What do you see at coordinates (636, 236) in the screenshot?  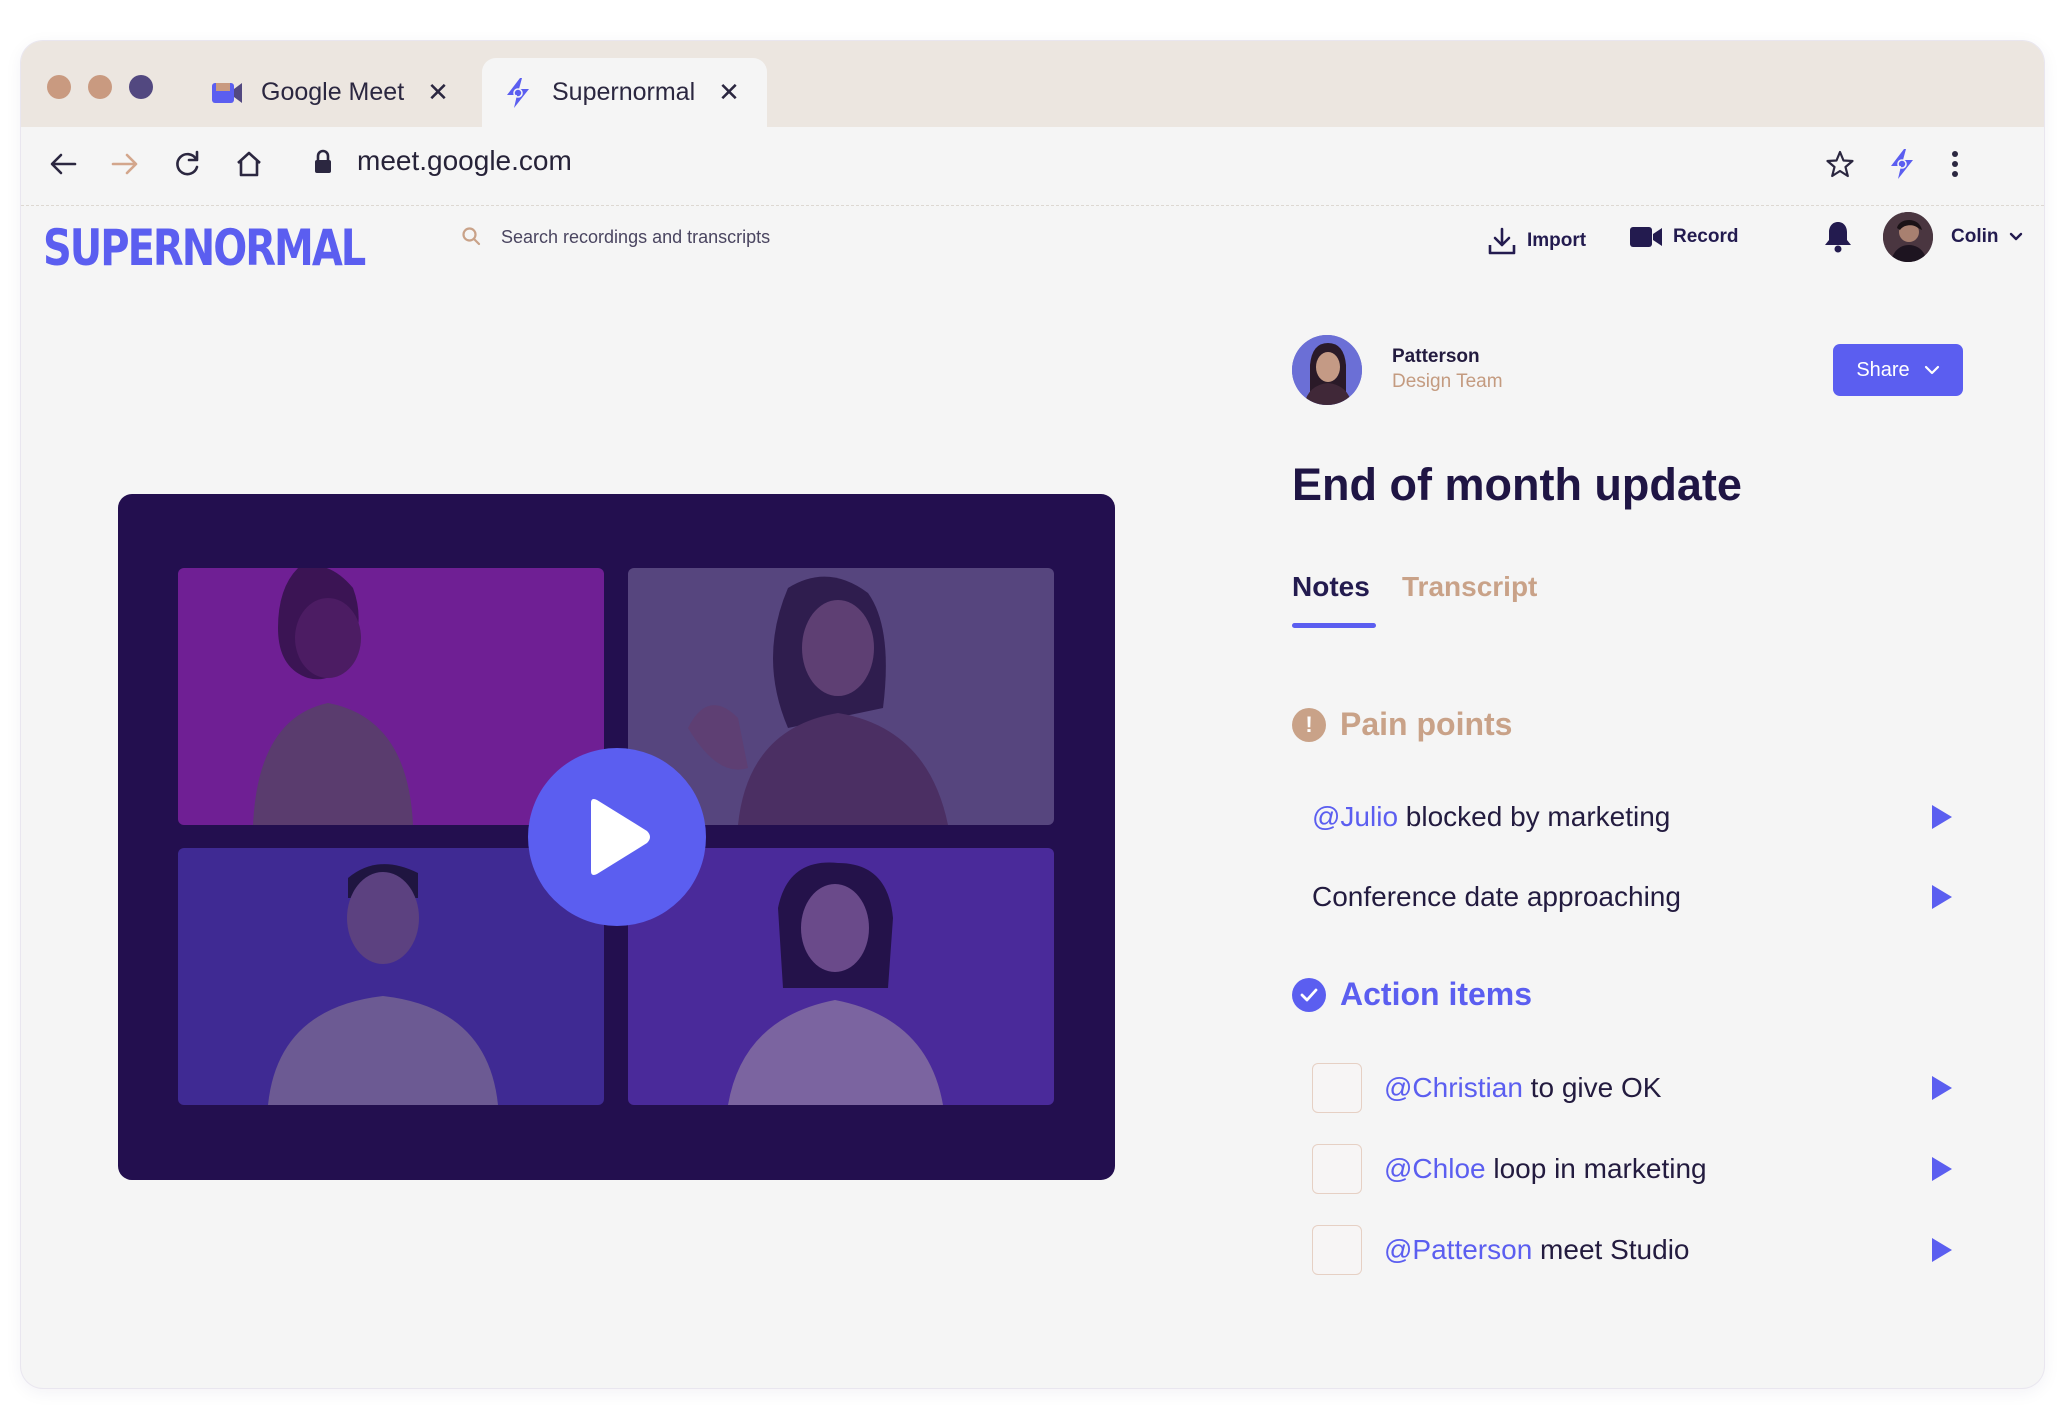 I see `search-placeholder: Search recordings and transcripts` at bounding box center [636, 236].